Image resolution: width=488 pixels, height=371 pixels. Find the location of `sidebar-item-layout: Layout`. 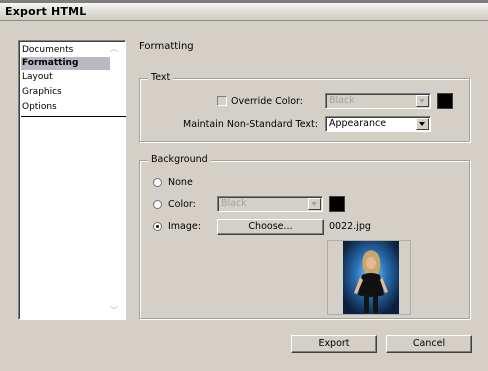

sidebar-item-layout: Layout is located at coordinates (65, 77).